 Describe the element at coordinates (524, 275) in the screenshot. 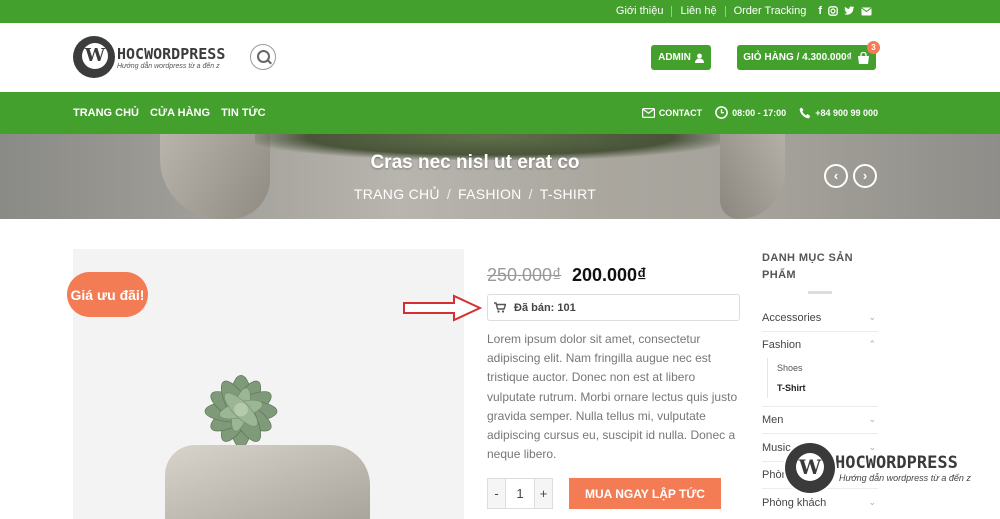

I see `original-price: 250.000₫` at that location.